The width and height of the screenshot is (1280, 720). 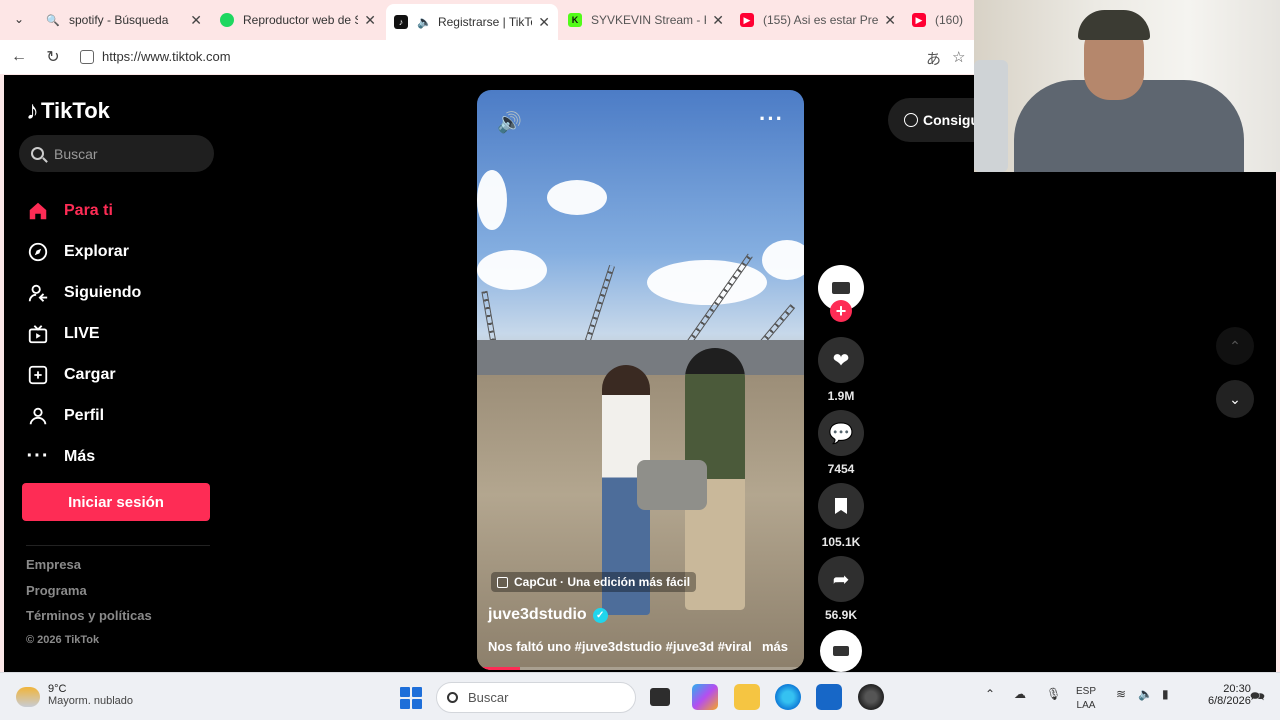 I want to click on tab-kick: K SYVKEVIN Stream - Kick ✕, so click(x=646, y=20).